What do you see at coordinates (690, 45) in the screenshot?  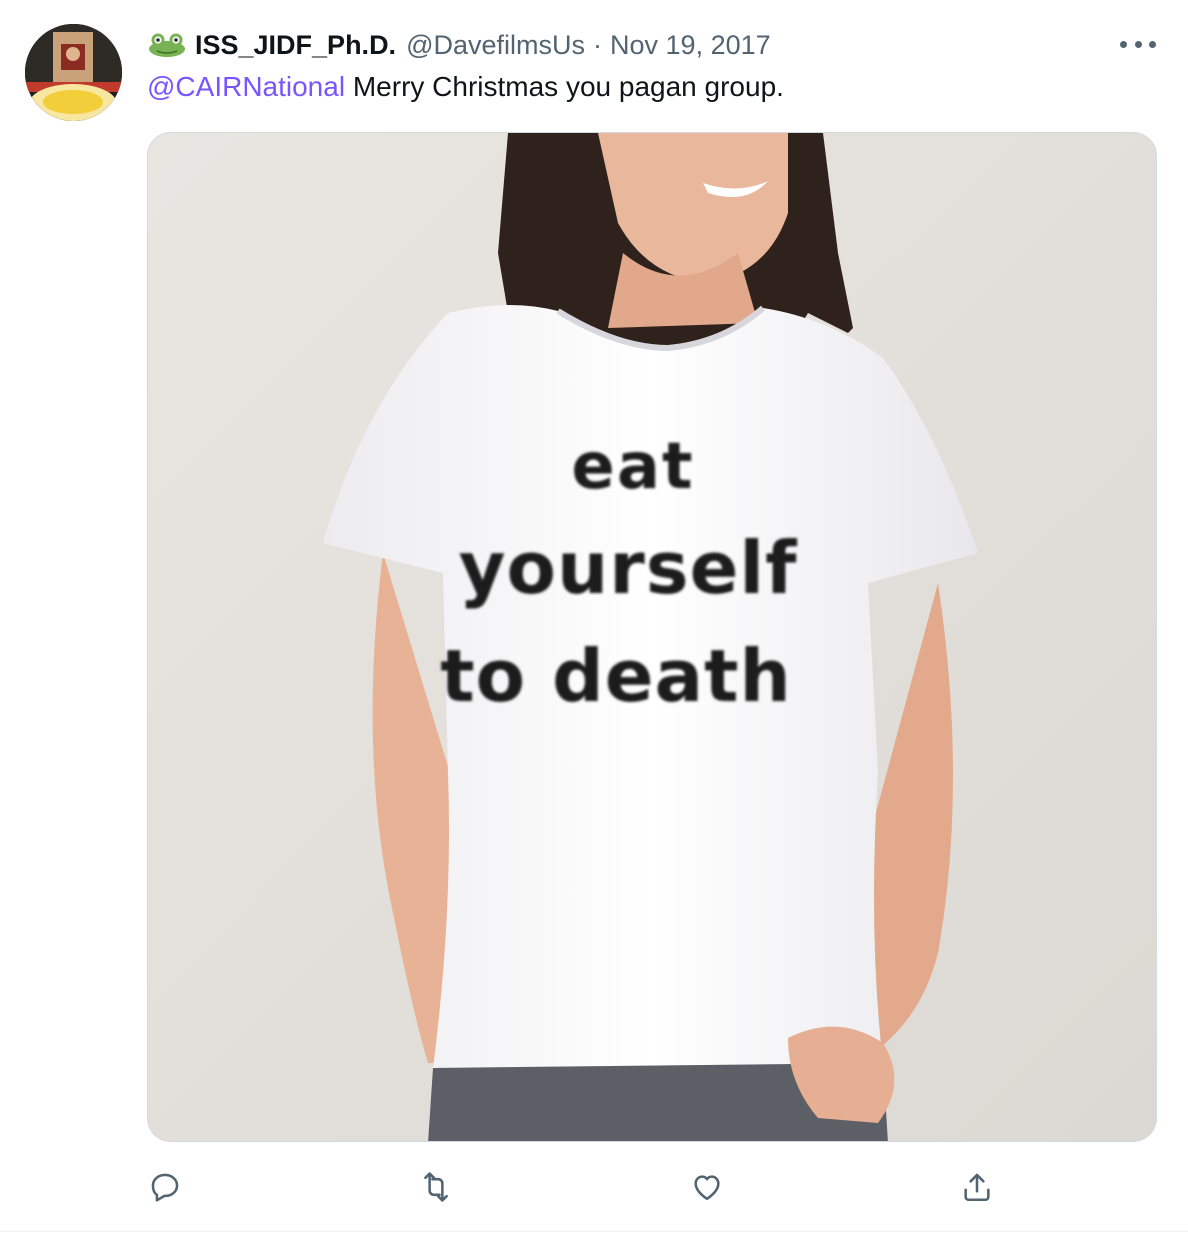 I see `tweet-date: Nov 19, 2017` at bounding box center [690, 45].